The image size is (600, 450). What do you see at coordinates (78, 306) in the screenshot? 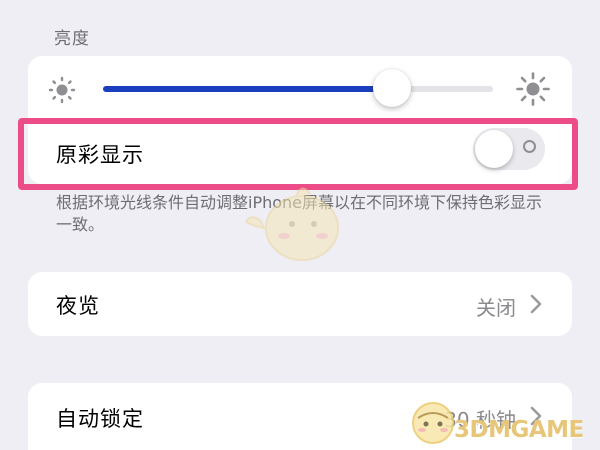
I see `night-shift-label: 夜览` at bounding box center [78, 306].